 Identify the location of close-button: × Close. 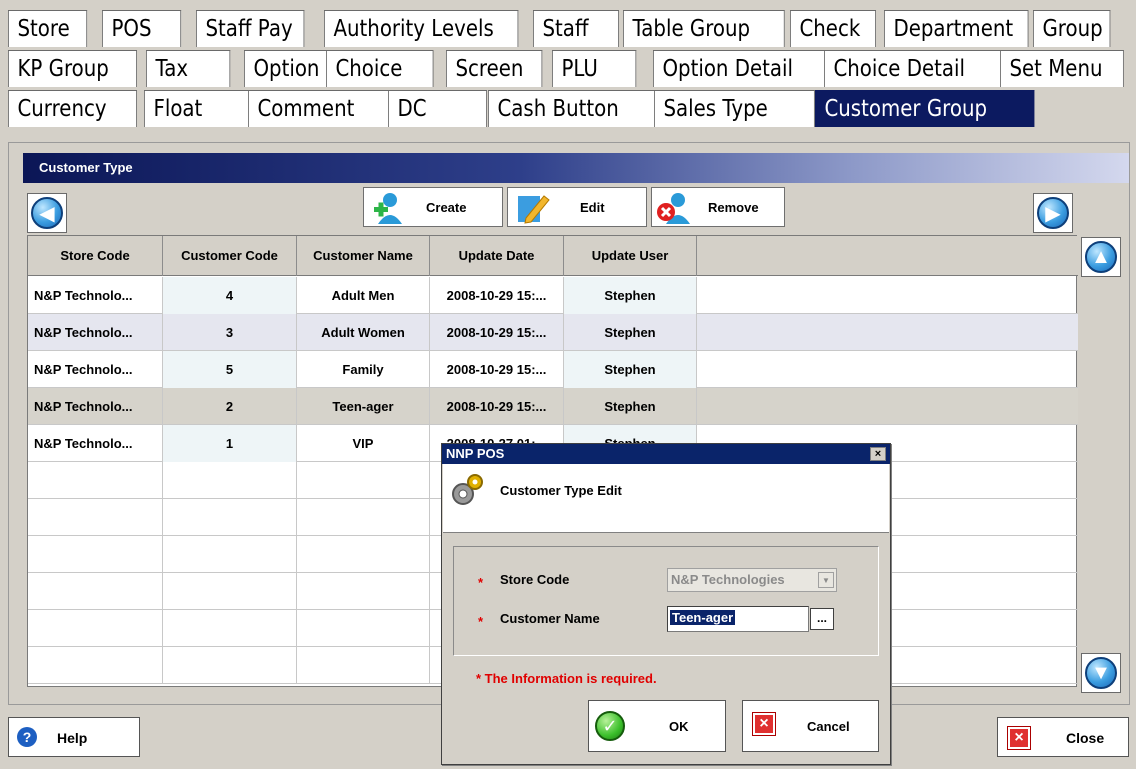
(1063, 737).